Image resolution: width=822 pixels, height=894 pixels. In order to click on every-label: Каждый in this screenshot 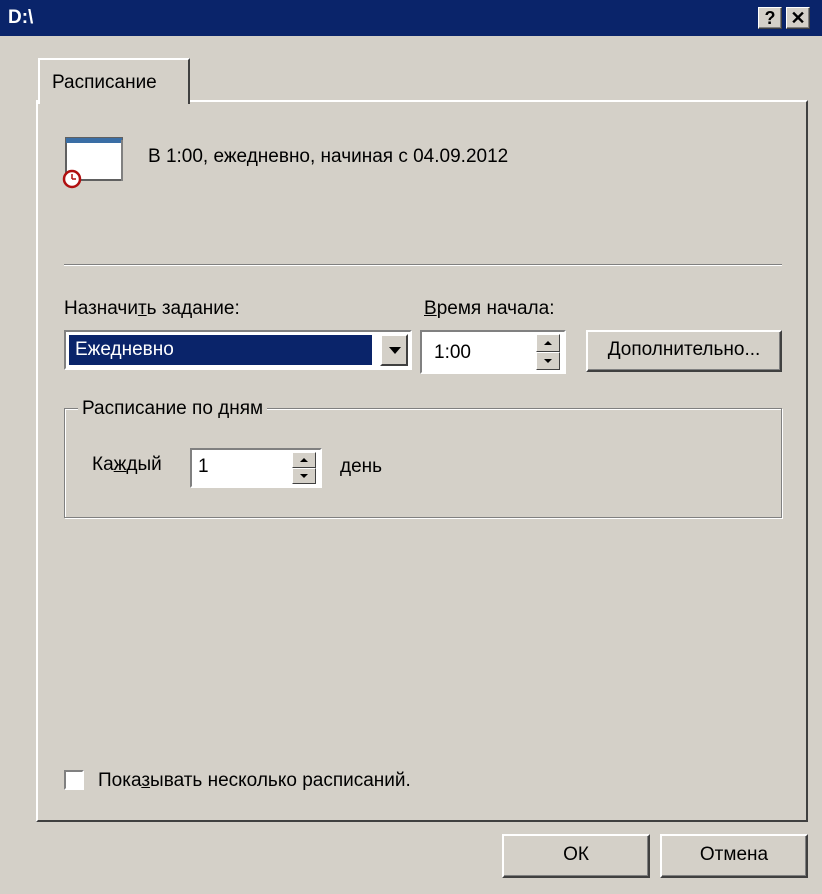, I will do `click(127, 464)`.